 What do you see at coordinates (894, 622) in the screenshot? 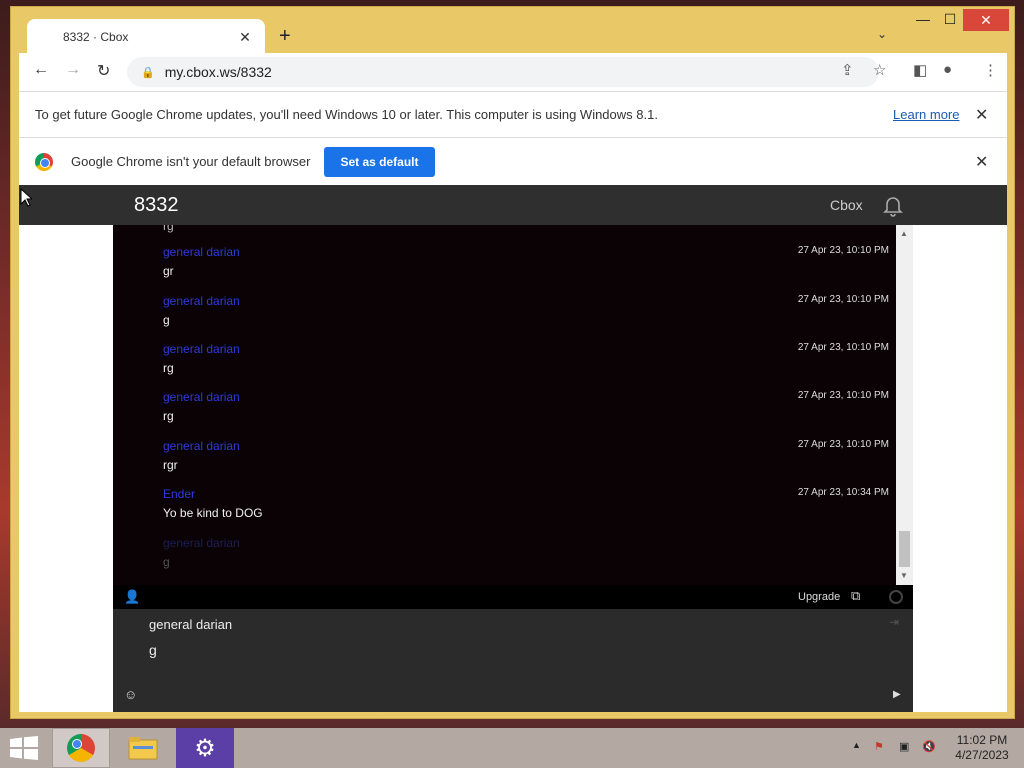
I see `logout-icon: ⇥` at bounding box center [894, 622].